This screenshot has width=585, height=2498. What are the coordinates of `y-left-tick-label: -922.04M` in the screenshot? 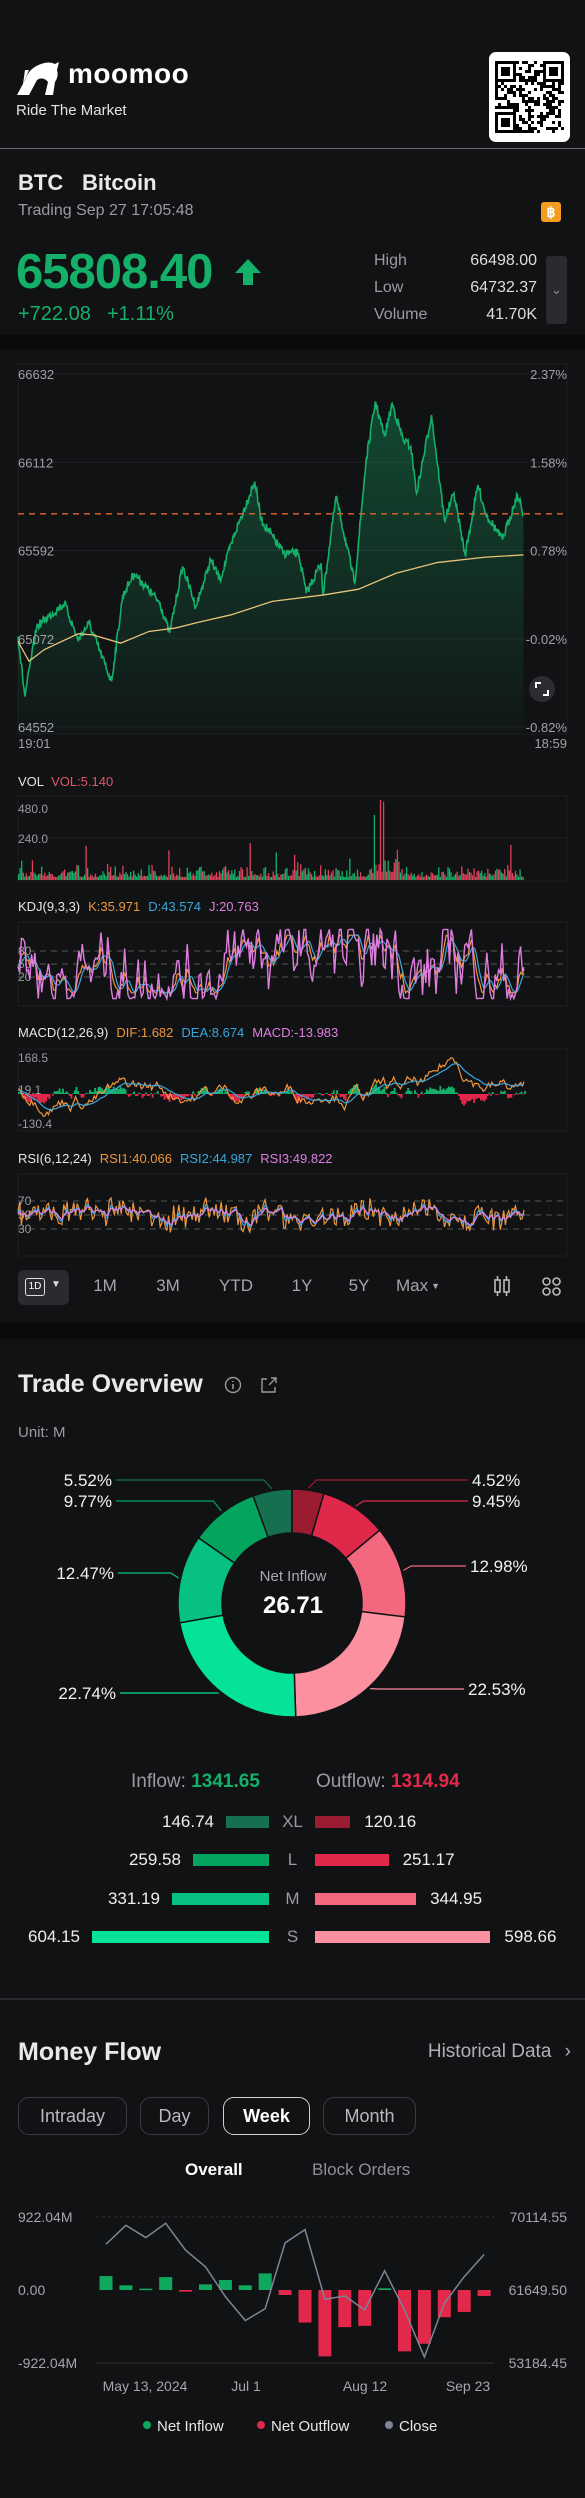 It's located at (47, 2363).